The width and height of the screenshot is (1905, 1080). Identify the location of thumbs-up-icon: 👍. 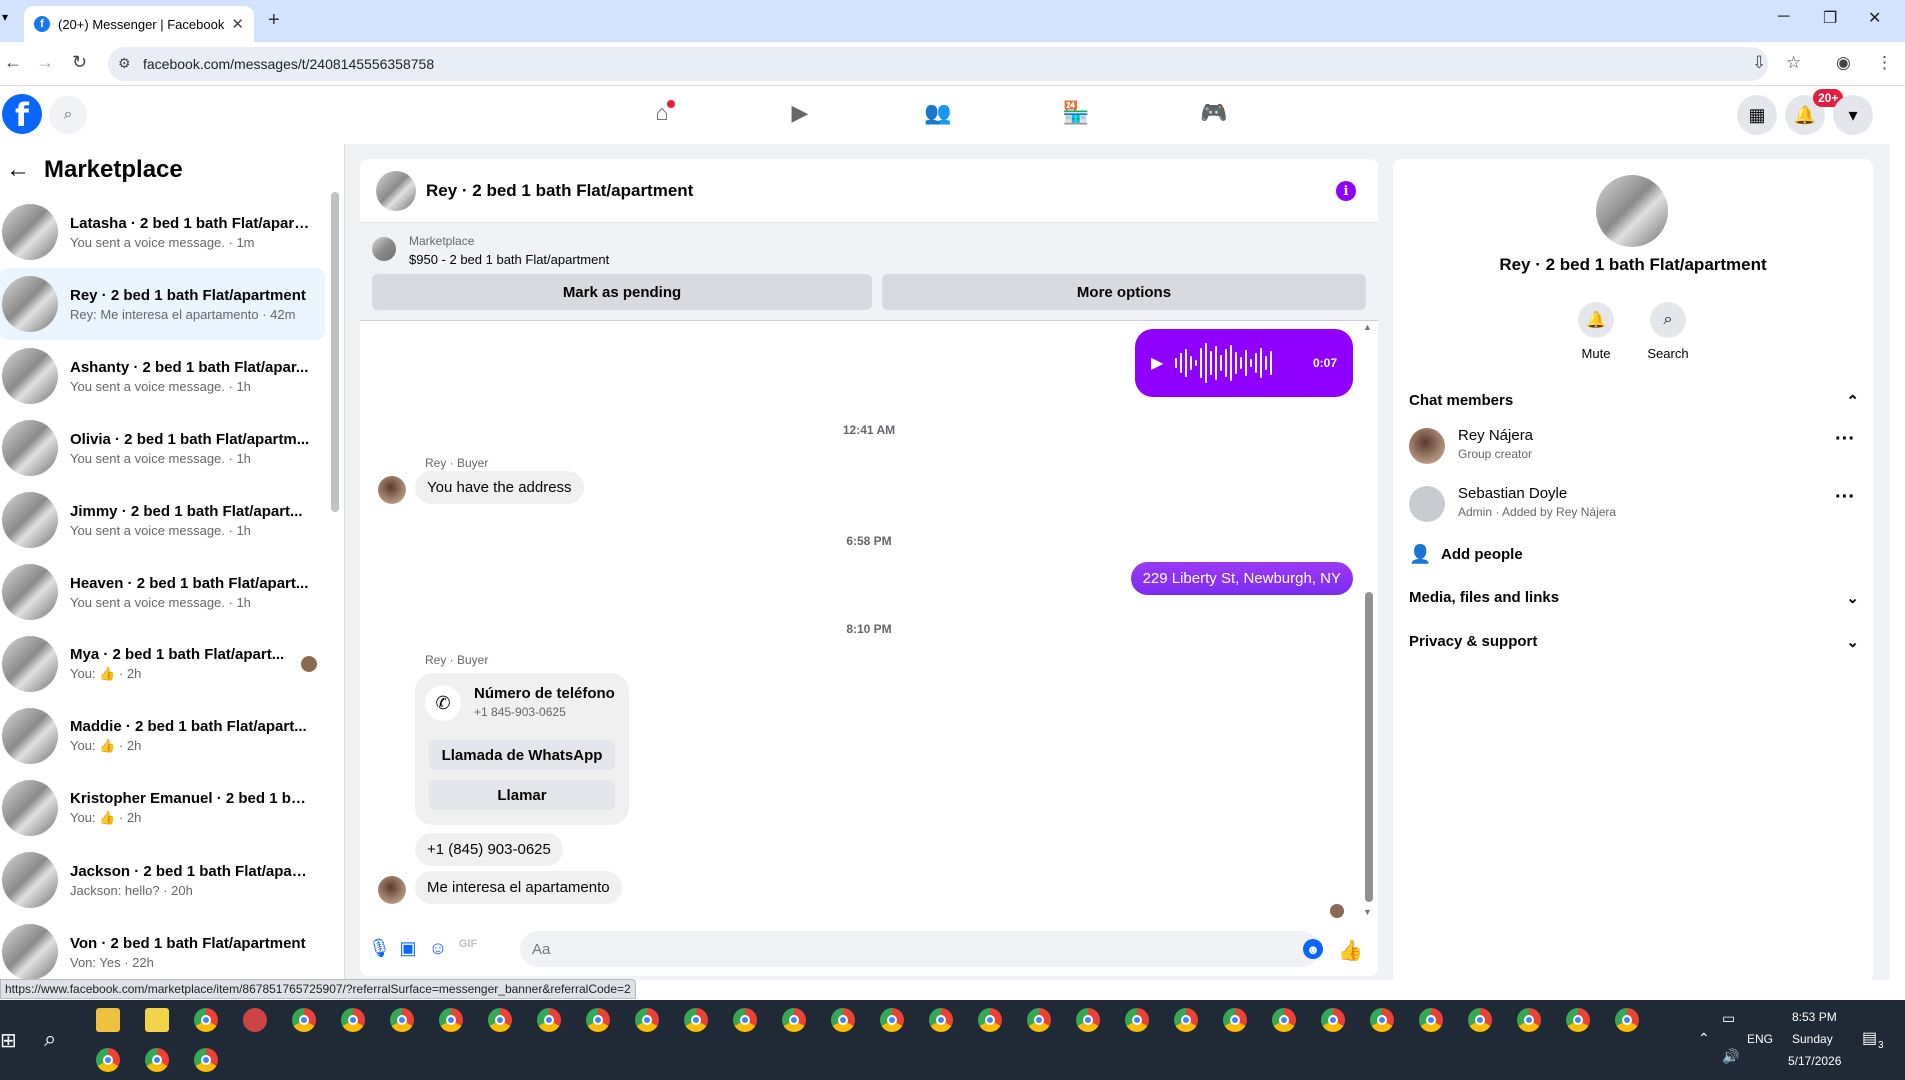
(1350, 950).